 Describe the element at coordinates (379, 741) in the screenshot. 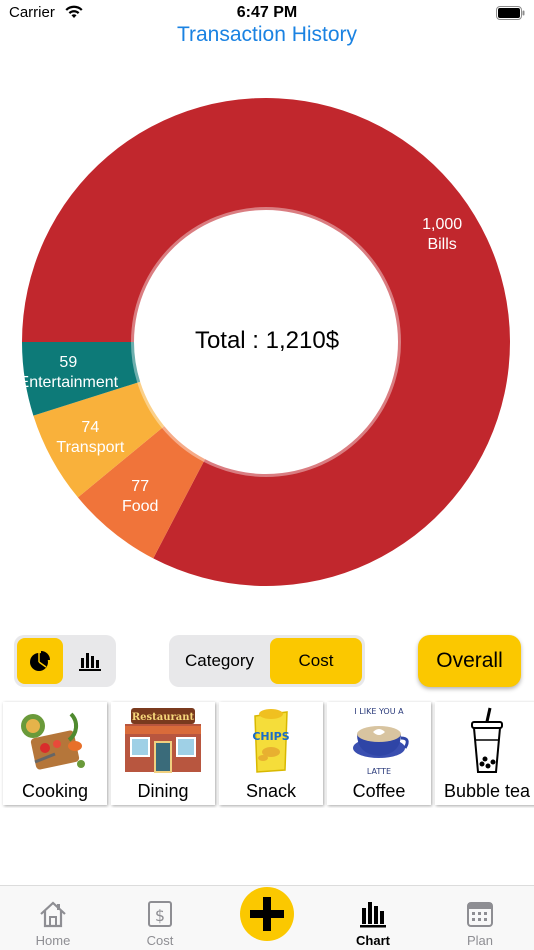

I see `coffee-icon: I LIKE YOU A LATTE` at that location.